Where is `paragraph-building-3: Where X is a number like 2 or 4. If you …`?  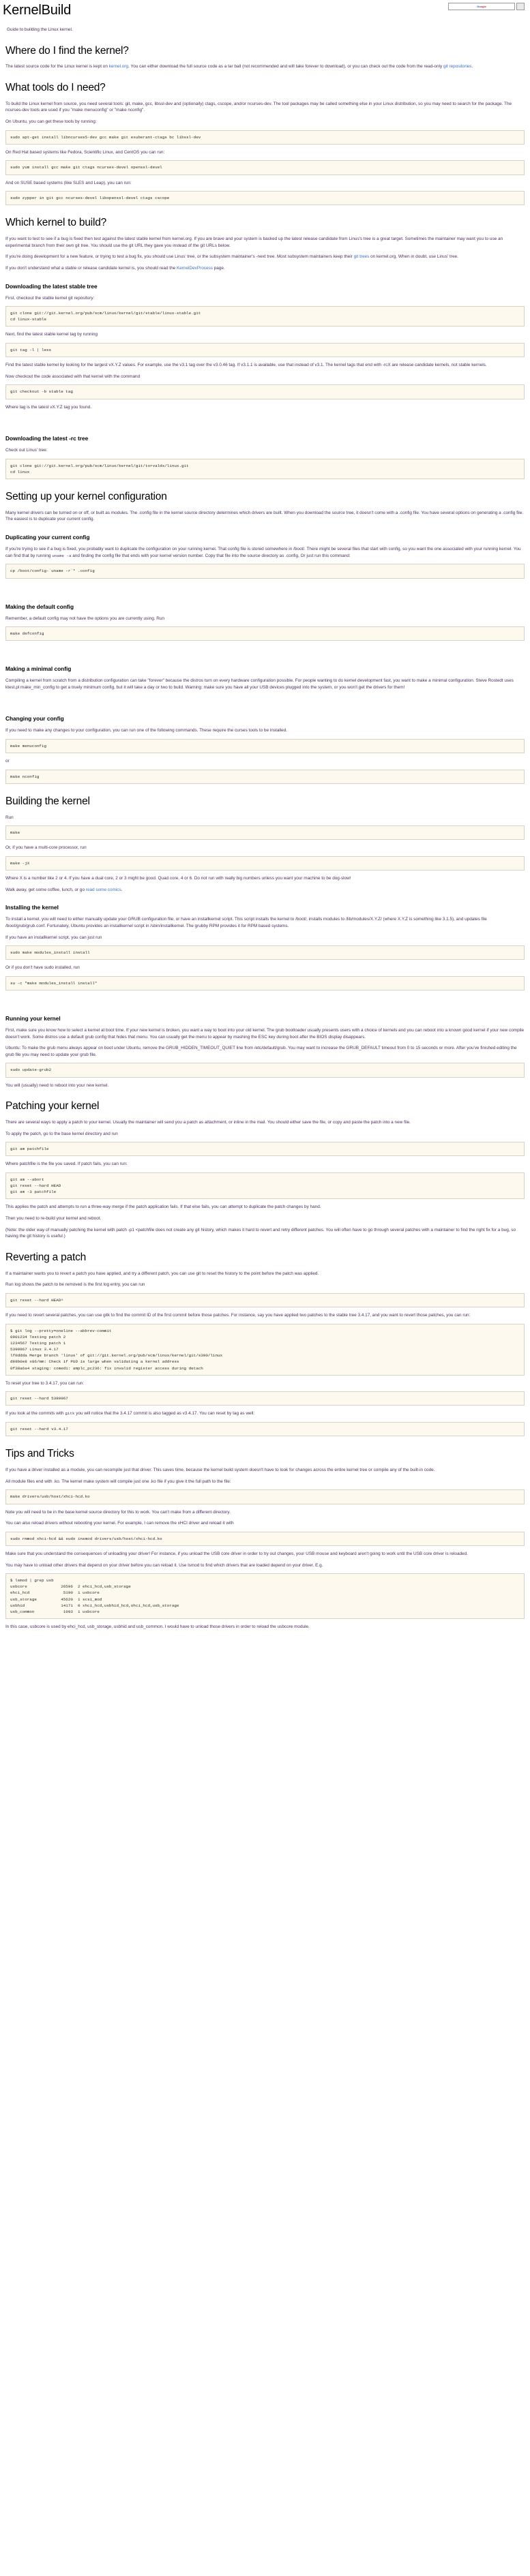 paragraph-building-3: Where X is a number like 2 or 4. If you … is located at coordinates (178, 878).